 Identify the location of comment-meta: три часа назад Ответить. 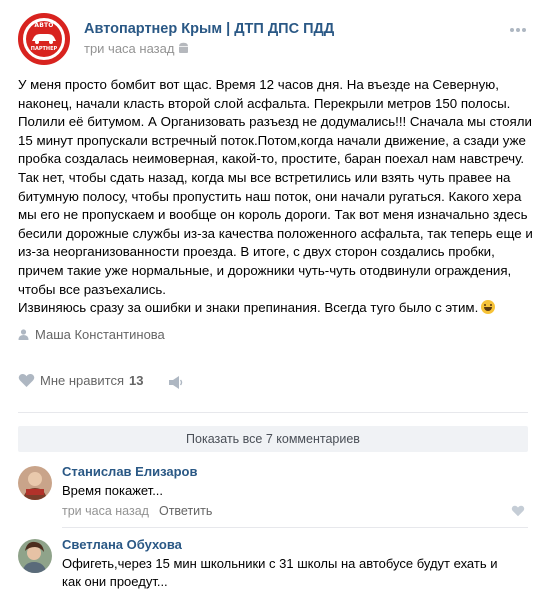
(137, 511).